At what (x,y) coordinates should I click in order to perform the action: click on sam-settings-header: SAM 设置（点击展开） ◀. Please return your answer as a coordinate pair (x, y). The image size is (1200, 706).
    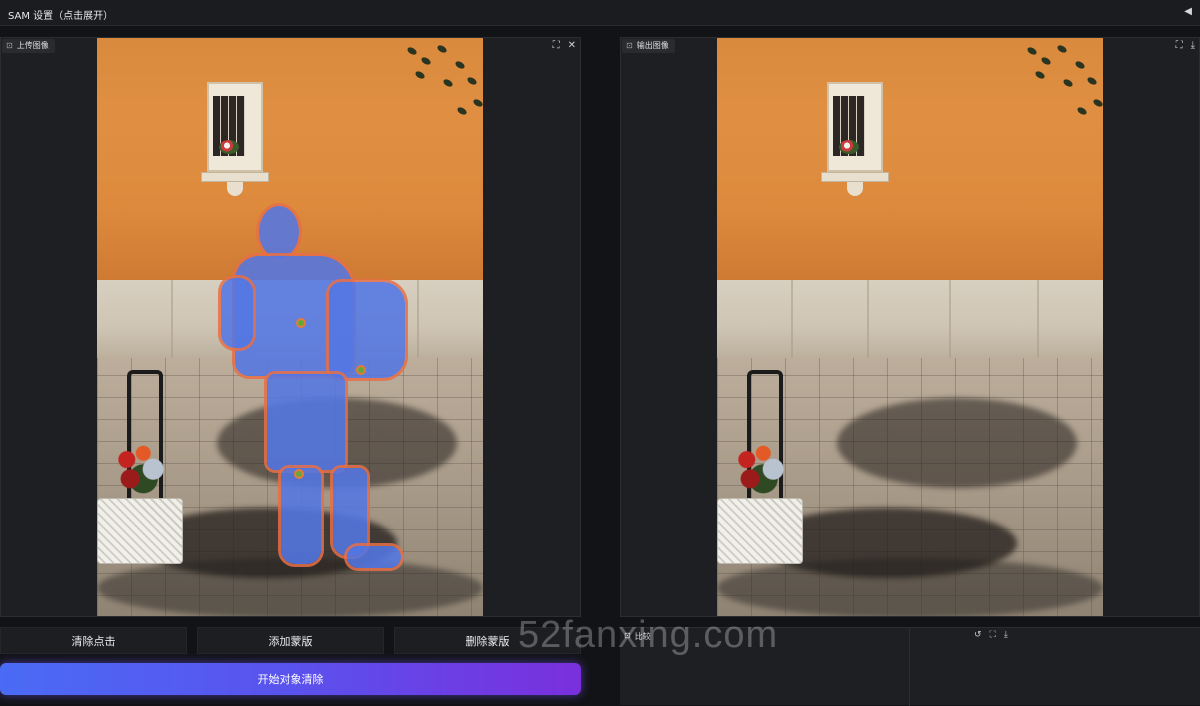
    Looking at the image, I should click on (600, 13).